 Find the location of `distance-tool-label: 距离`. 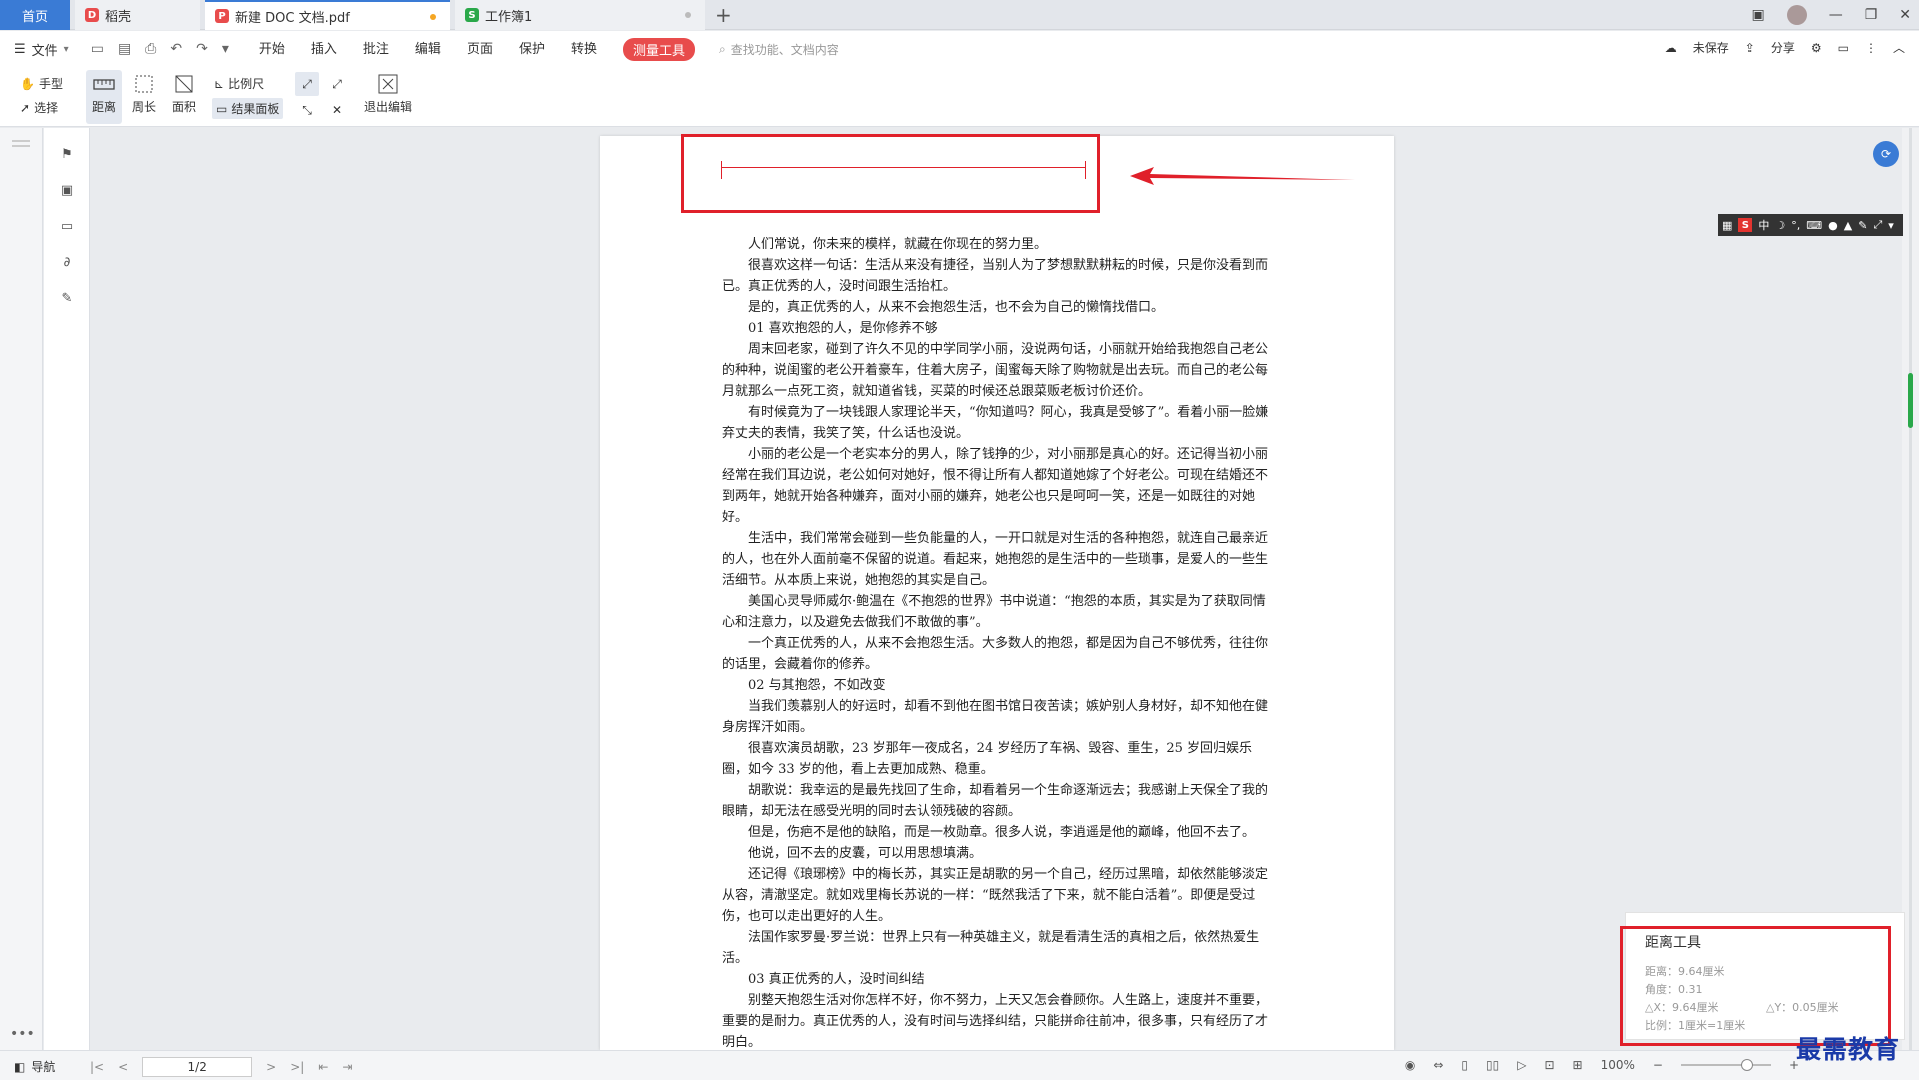

distance-tool-label: 距离 is located at coordinates (103, 107).